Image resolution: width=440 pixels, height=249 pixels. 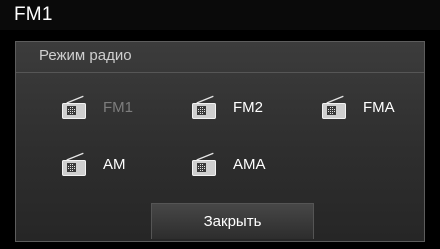 I want to click on option-am: AM, so click(x=92, y=164).